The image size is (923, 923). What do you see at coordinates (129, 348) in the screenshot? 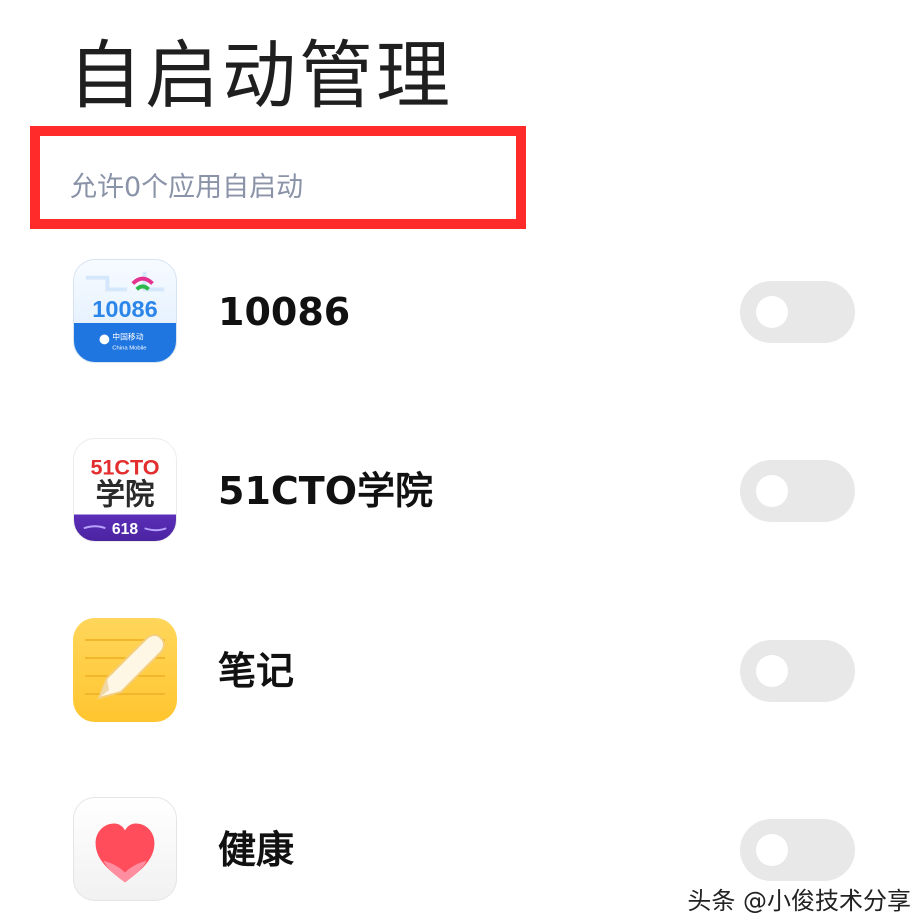
I see `icon-10086-brand-en-text: China Mobile` at bounding box center [129, 348].